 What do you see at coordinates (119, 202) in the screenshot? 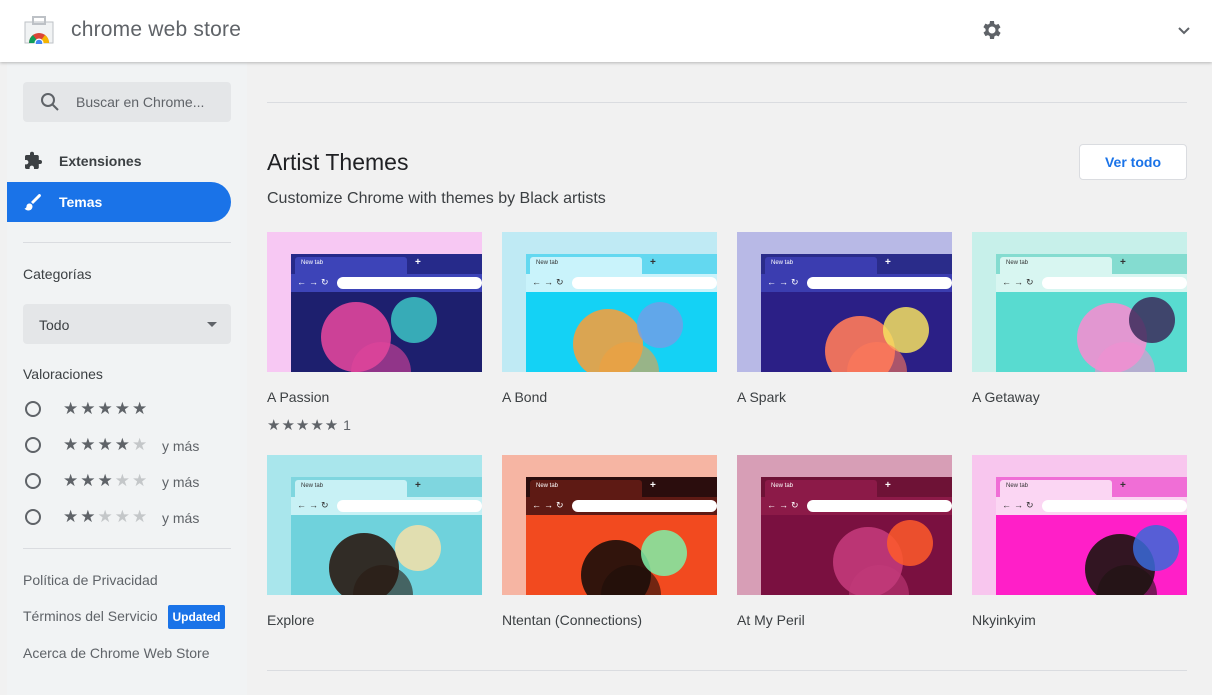
I see `nav-item-themes: Temas` at bounding box center [119, 202].